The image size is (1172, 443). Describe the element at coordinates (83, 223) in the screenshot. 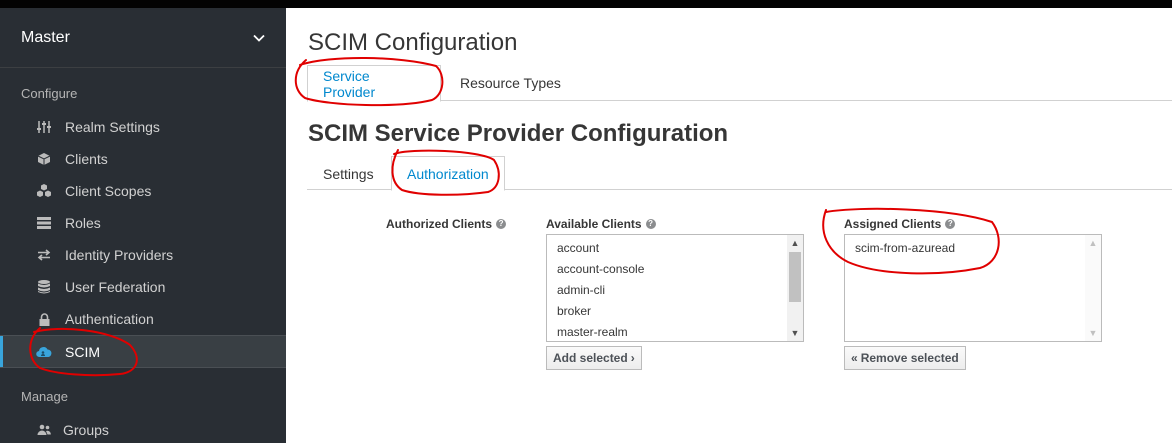

I see `sidebar-item-label: Roles` at that location.